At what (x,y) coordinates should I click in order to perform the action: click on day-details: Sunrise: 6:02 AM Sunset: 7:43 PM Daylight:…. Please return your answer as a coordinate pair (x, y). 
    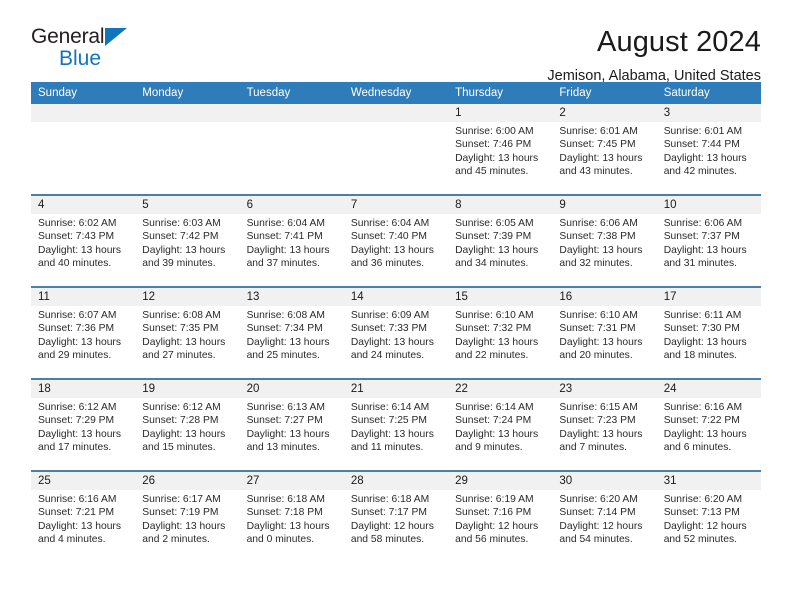
    Looking at the image, I should click on (83, 242).